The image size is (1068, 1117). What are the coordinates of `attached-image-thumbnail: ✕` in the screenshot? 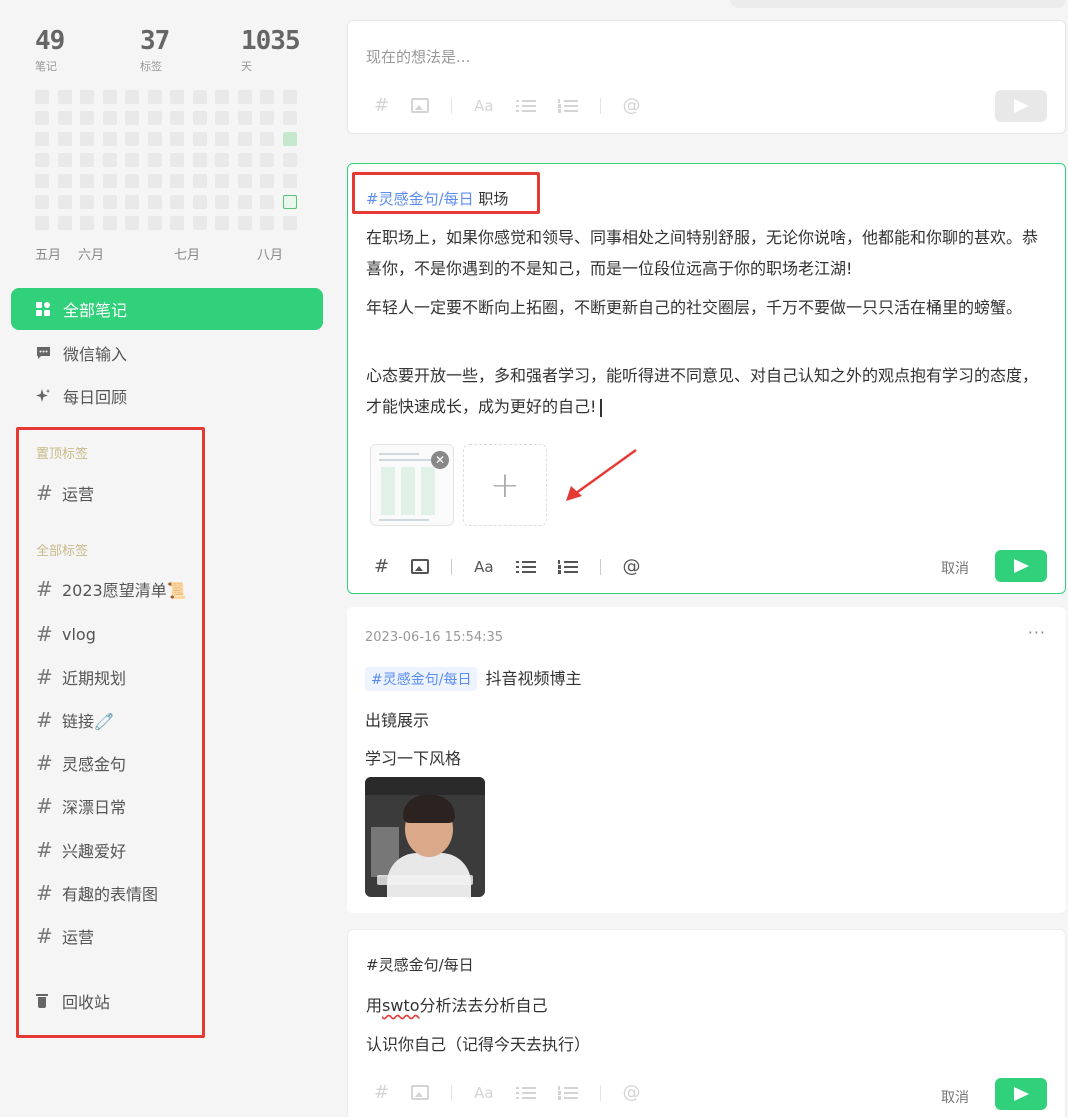 It's located at (412, 485).